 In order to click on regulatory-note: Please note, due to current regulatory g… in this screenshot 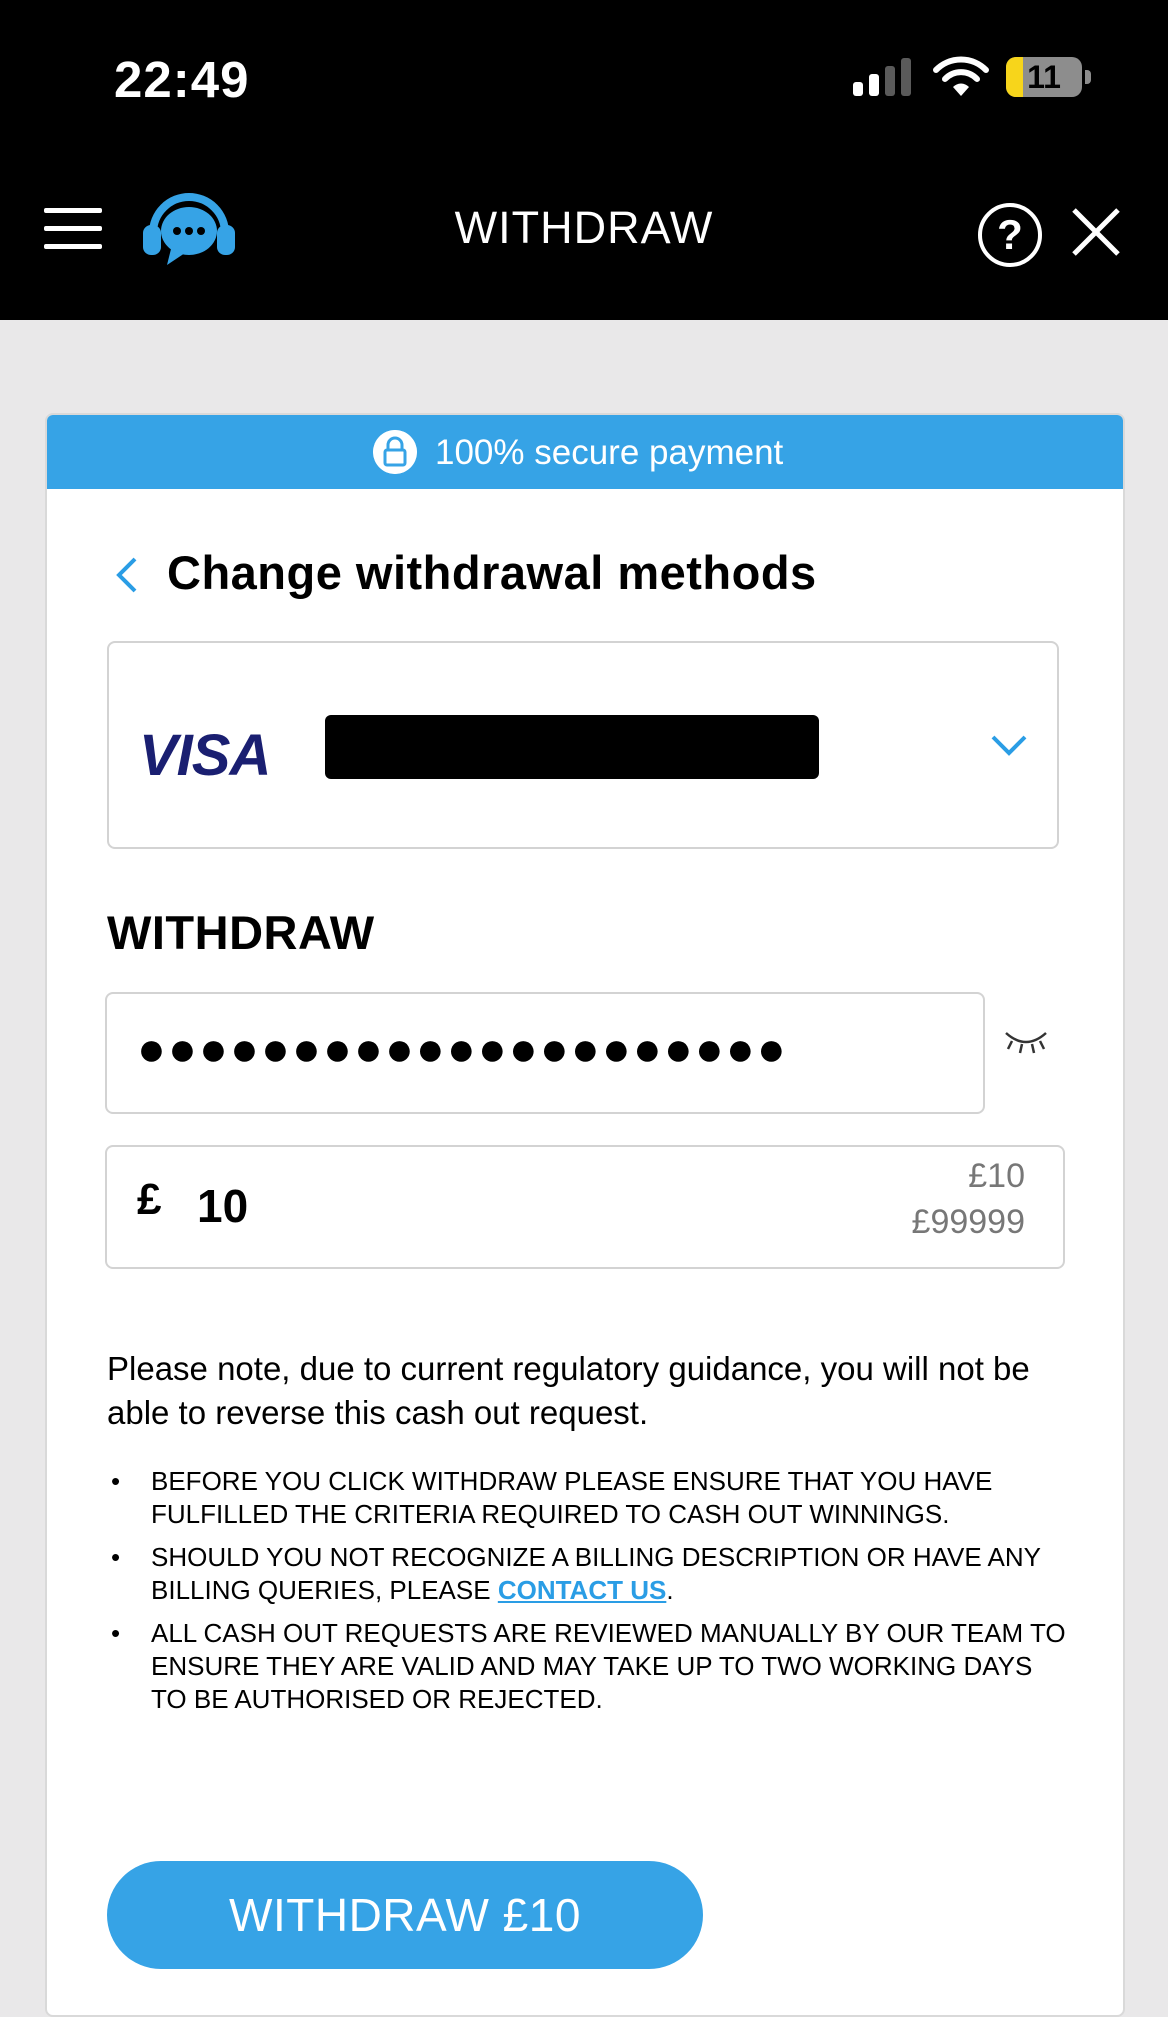, I will do `click(568, 1390)`.